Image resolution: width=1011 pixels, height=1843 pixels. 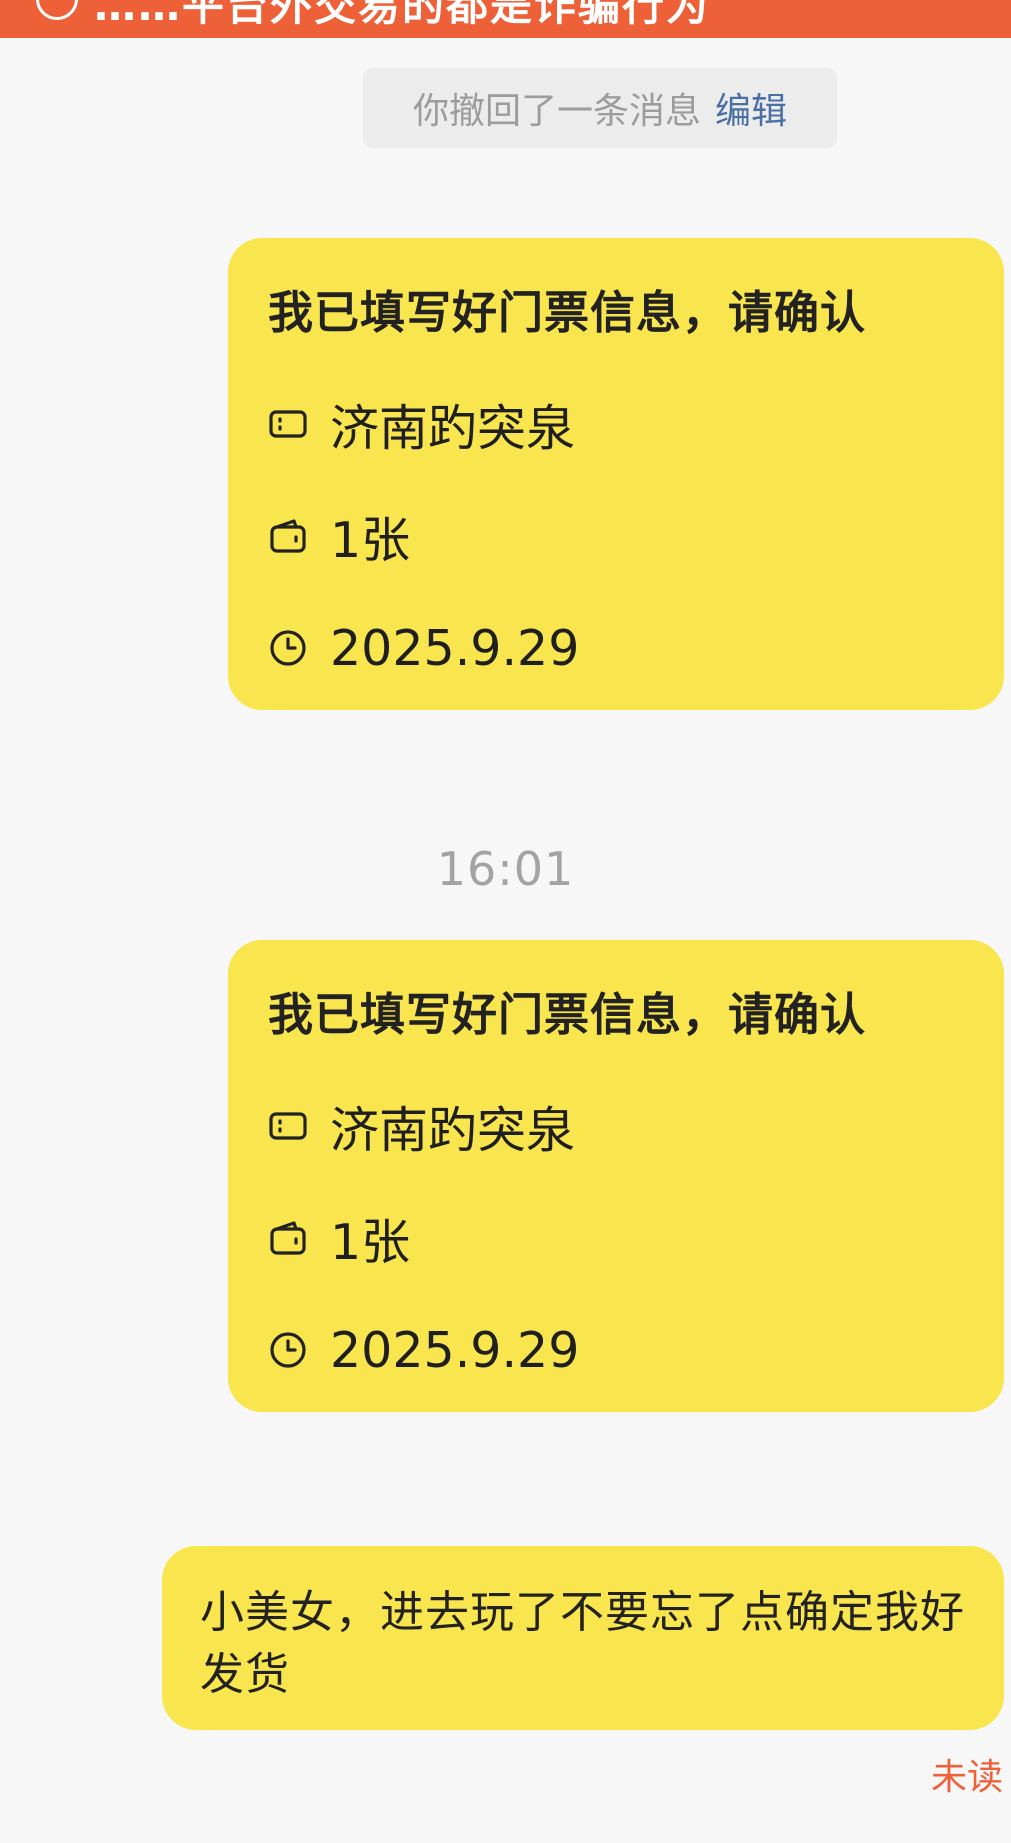 I want to click on warning-banner: ……平台外交易的都是诈骗行为, so click(x=505, y=19).